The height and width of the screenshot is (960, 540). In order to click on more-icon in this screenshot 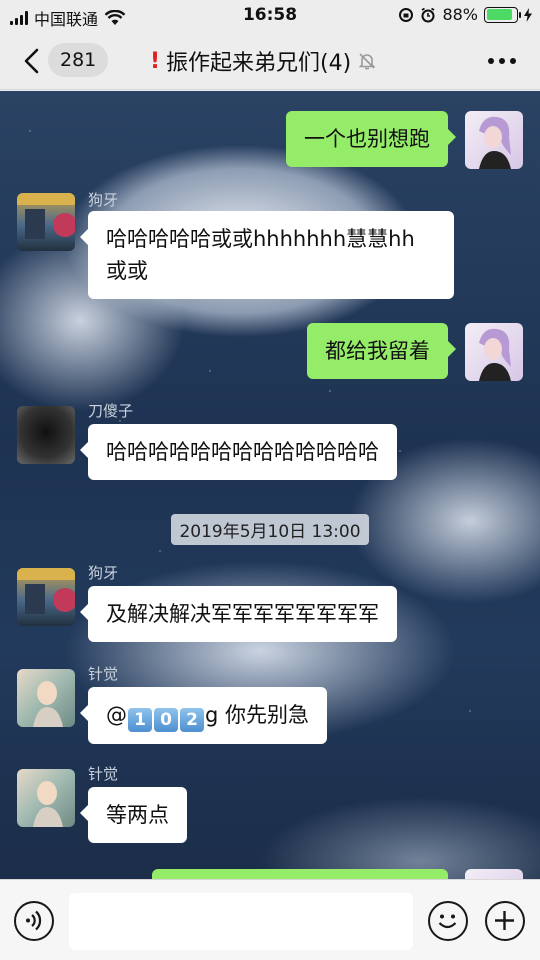, I will do `click(502, 61)`.